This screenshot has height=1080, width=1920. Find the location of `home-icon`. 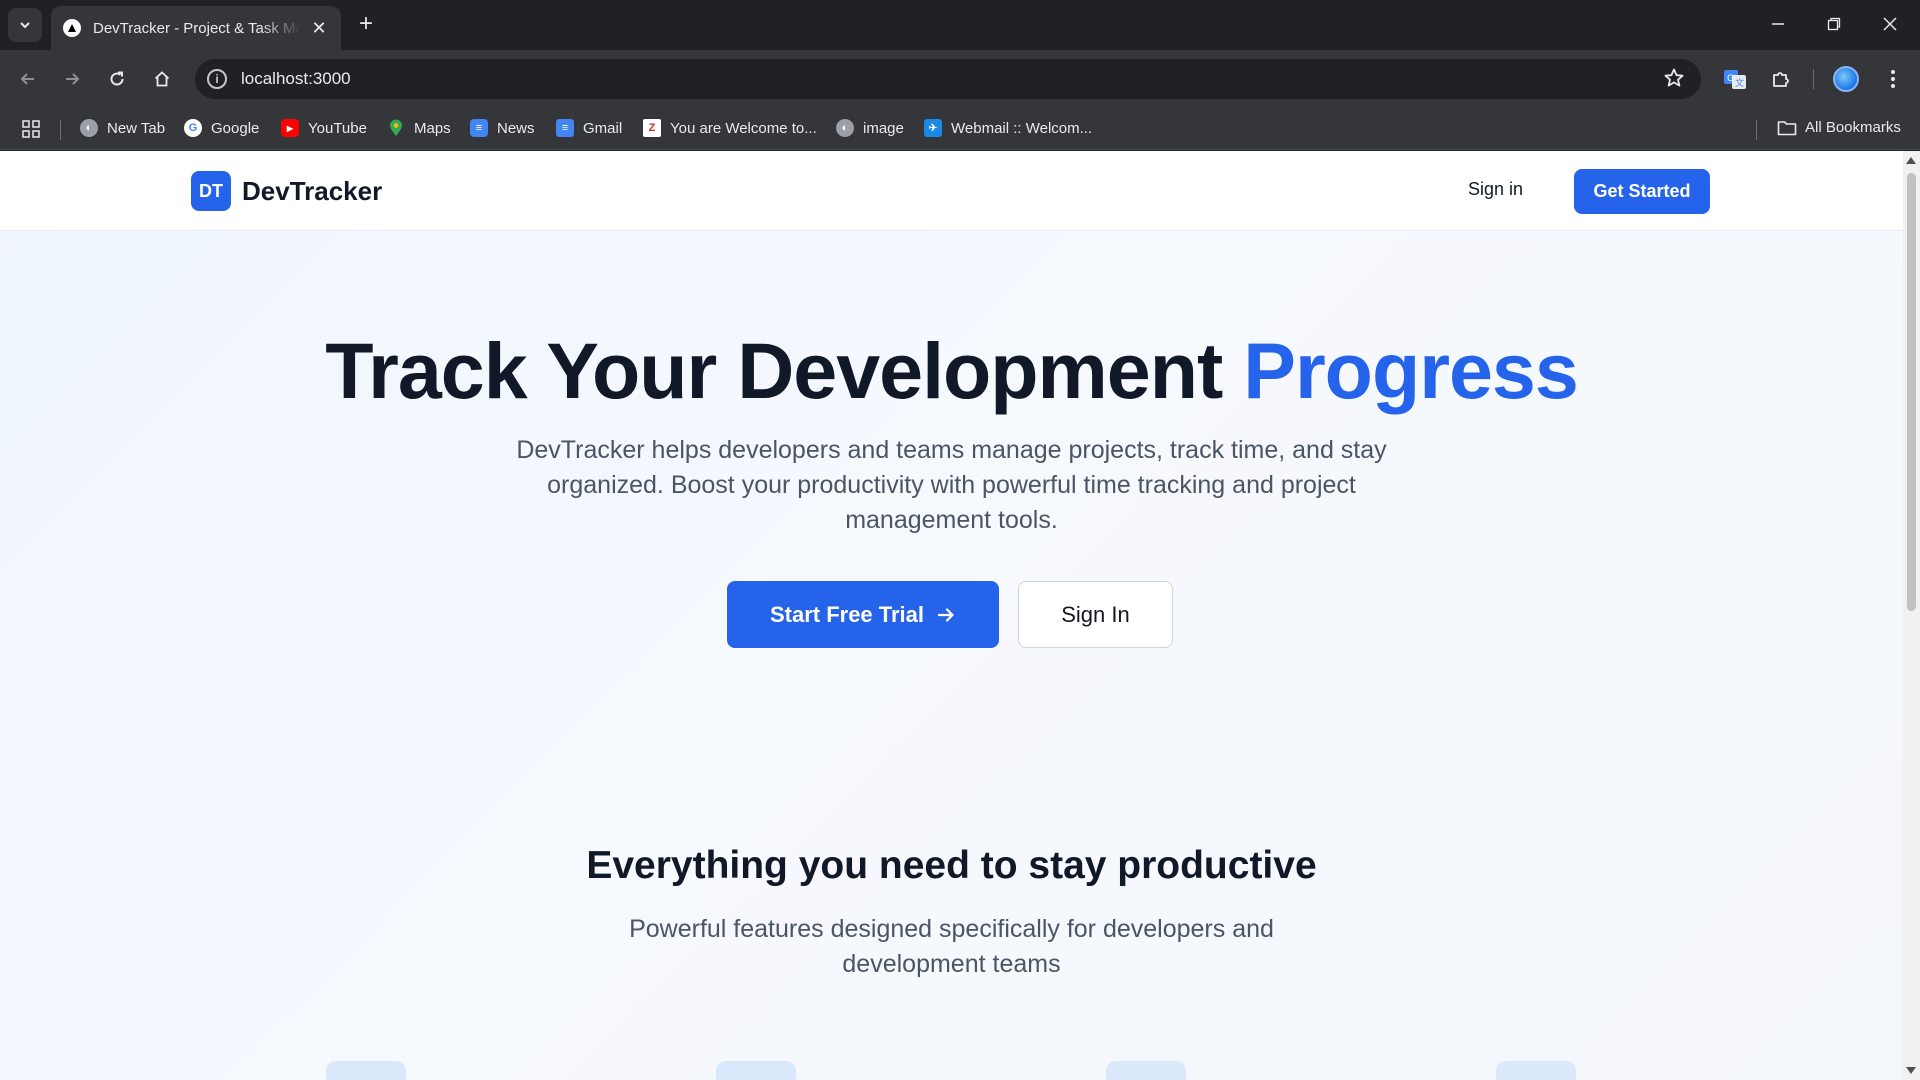

home-icon is located at coordinates (162, 79).